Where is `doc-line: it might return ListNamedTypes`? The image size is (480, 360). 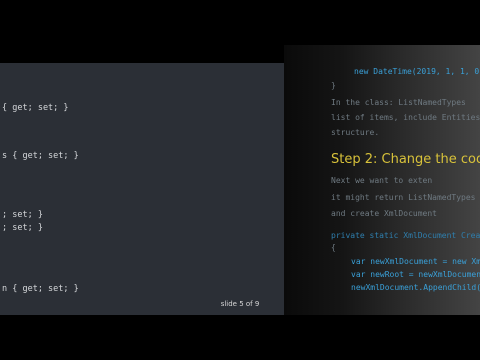 doc-line: it might return ListNamedTypes is located at coordinates (403, 197).